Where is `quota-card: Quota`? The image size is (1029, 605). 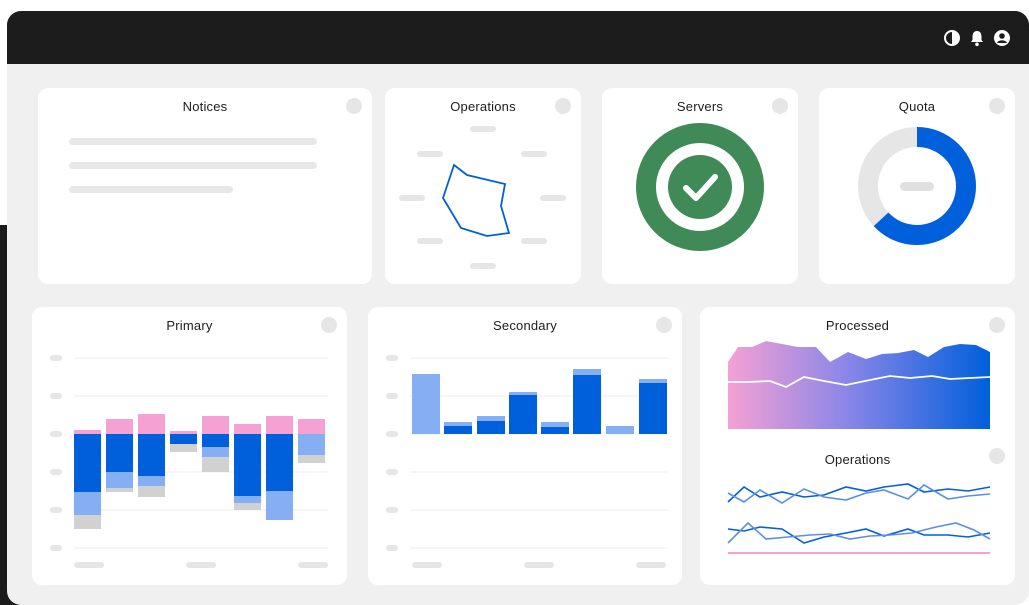 quota-card: Quota is located at coordinates (917, 186).